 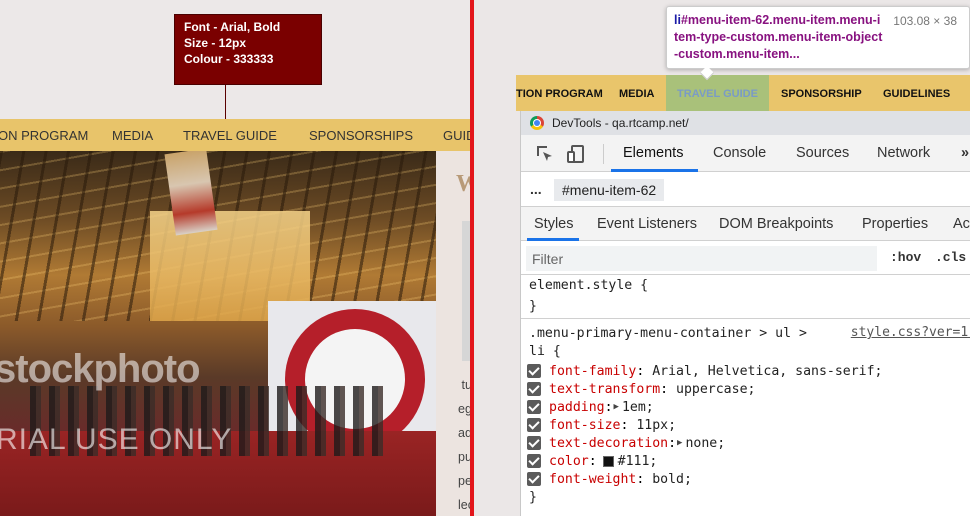 I want to click on tab-console: Console, so click(x=739, y=153).